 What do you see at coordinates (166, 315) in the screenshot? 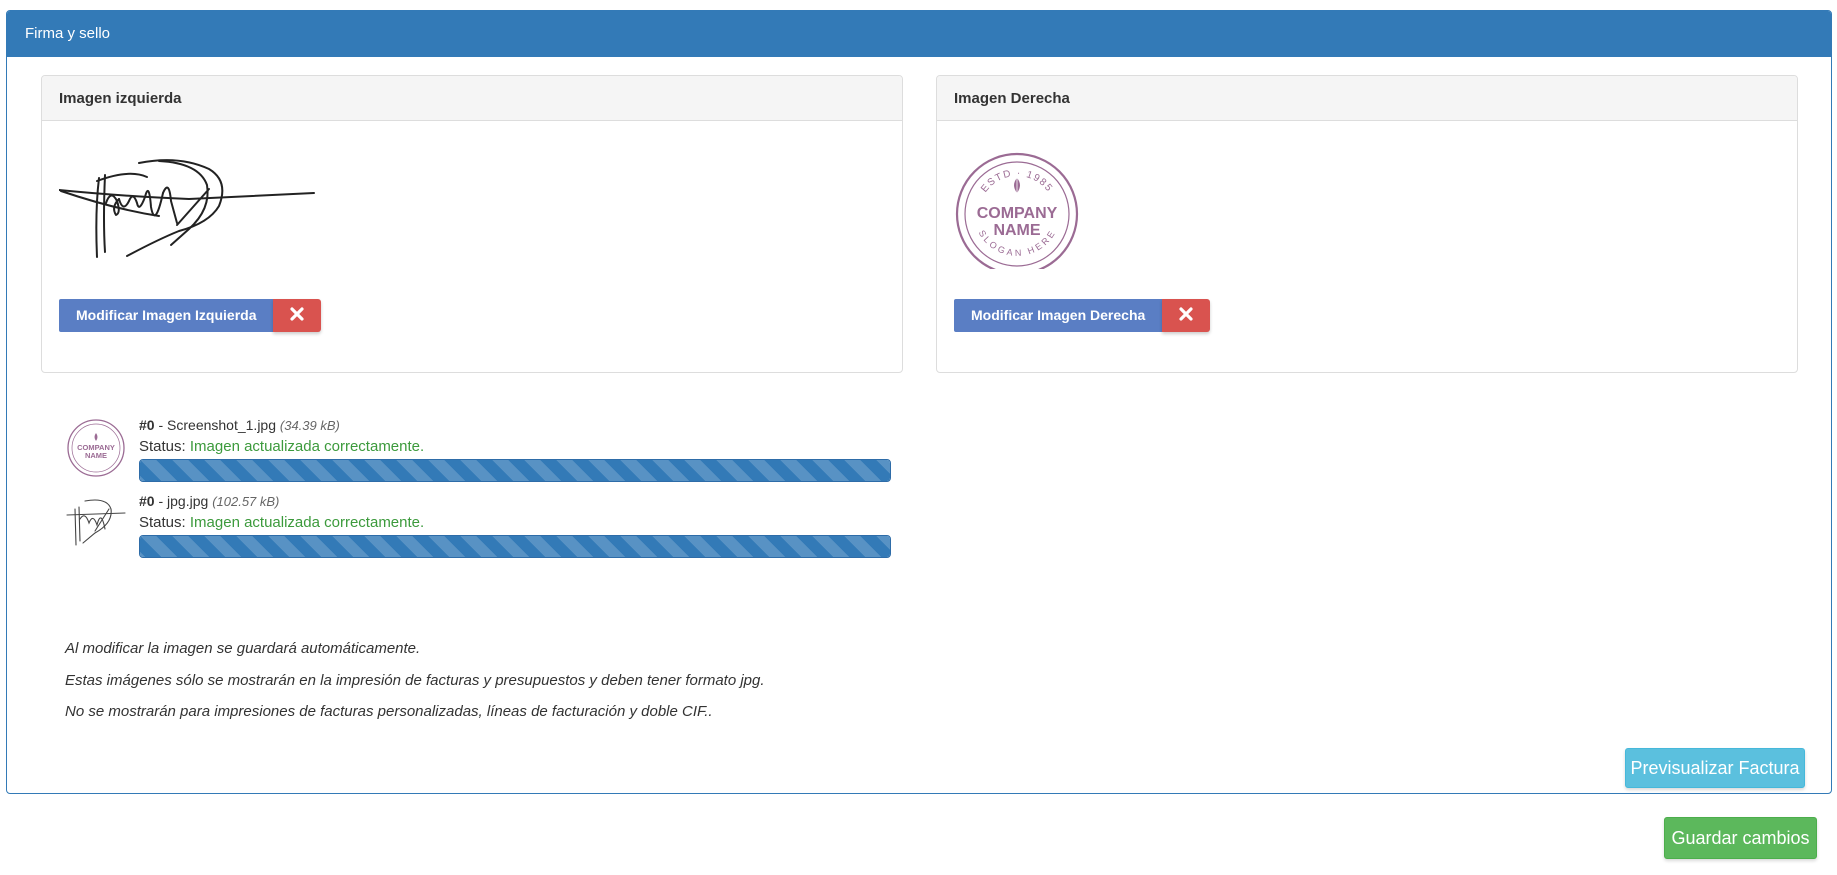
I see `modify-left-image-button: Modificar Imagen Izquierda` at bounding box center [166, 315].